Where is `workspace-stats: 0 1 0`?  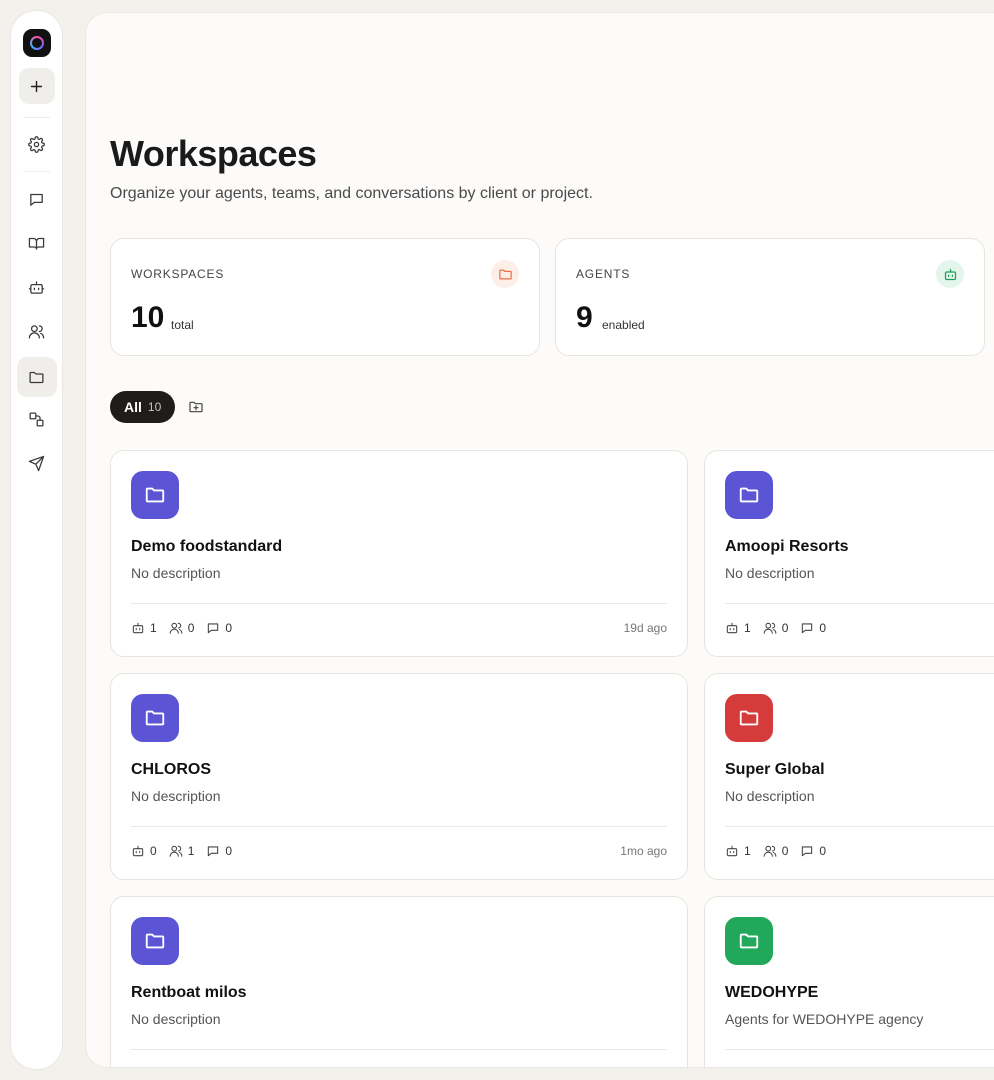 workspace-stats: 0 1 0 is located at coordinates (181, 851).